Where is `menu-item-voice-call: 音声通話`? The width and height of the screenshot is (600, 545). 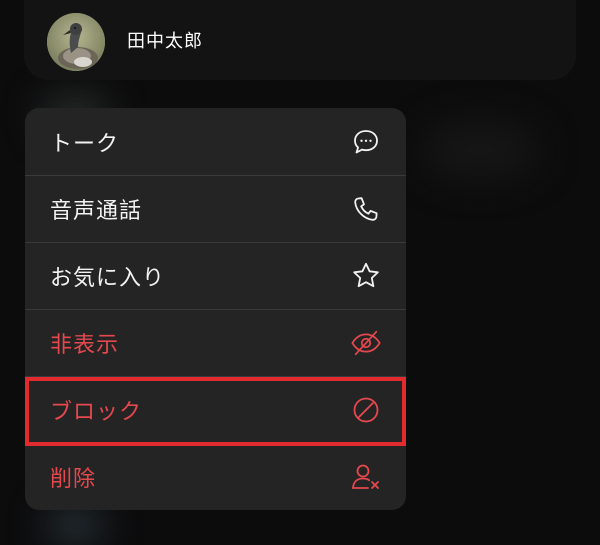 menu-item-voice-call: 音声通話 is located at coordinates (215, 208).